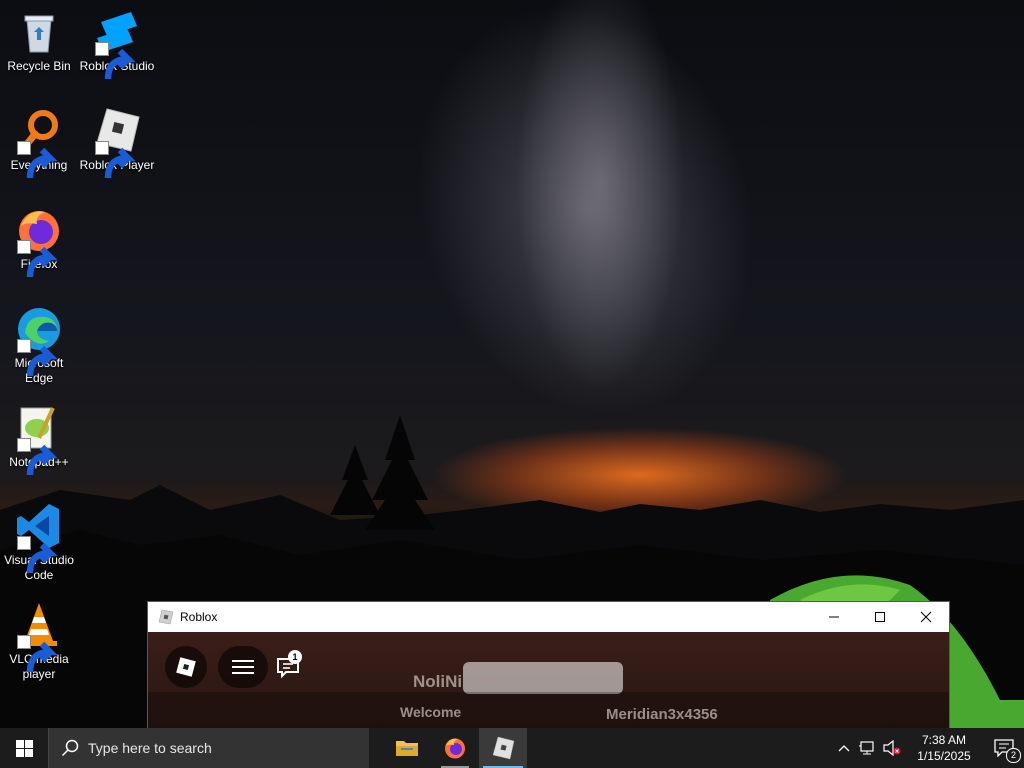 This screenshot has height=768, width=1024. Describe the element at coordinates (431, 712) in the screenshot. I see `game-text-welcome: Welcome` at that location.